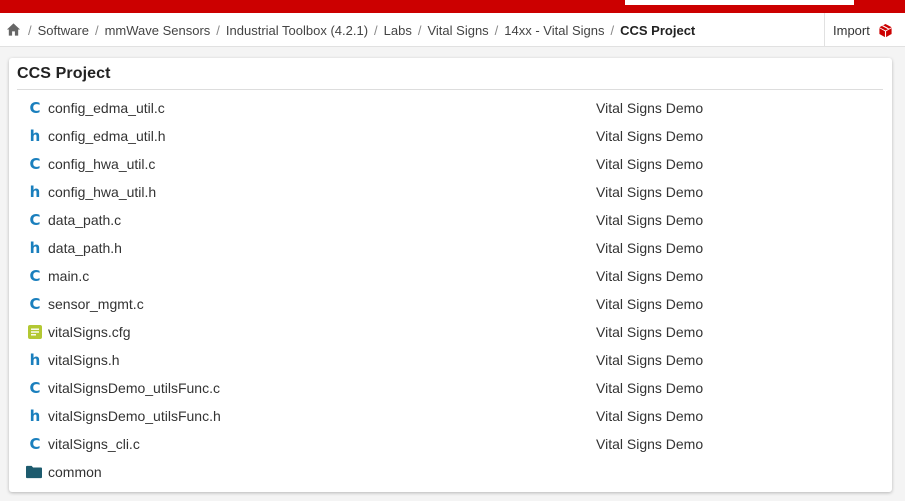 This screenshot has height=501, width=905. What do you see at coordinates (64, 73) in the screenshot?
I see `panel-title: CCS Project` at bounding box center [64, 73].